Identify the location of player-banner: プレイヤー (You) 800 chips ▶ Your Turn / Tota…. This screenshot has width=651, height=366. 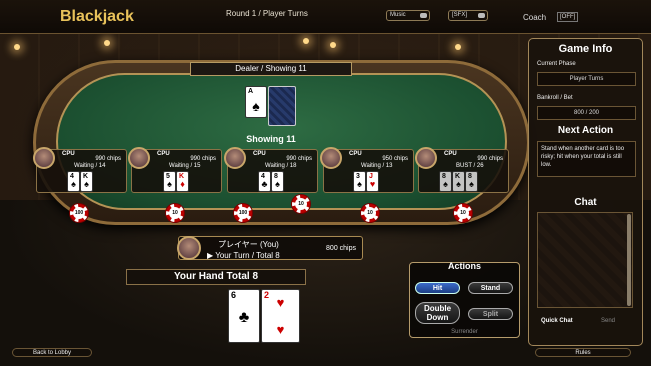
(270, 248).